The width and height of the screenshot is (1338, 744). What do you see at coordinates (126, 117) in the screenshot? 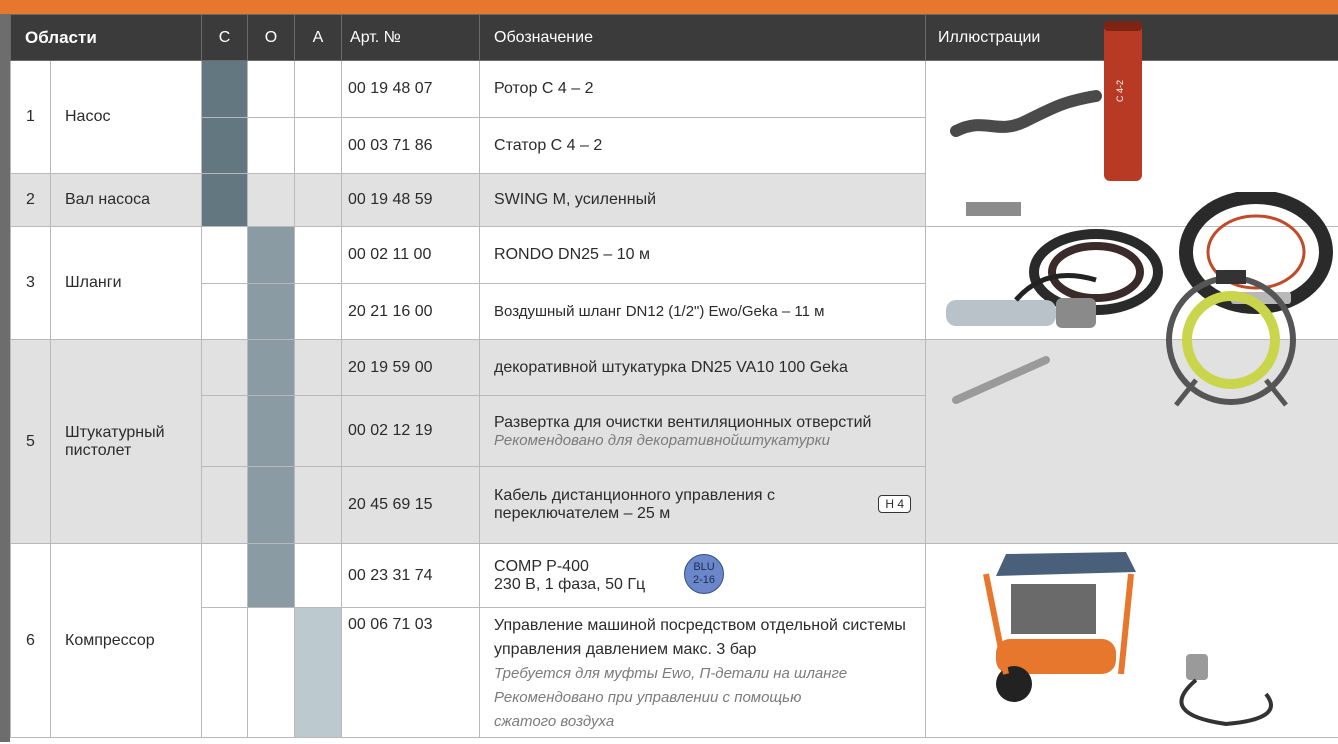
I see `area-name: Насос` at bounding box center [126, 117].